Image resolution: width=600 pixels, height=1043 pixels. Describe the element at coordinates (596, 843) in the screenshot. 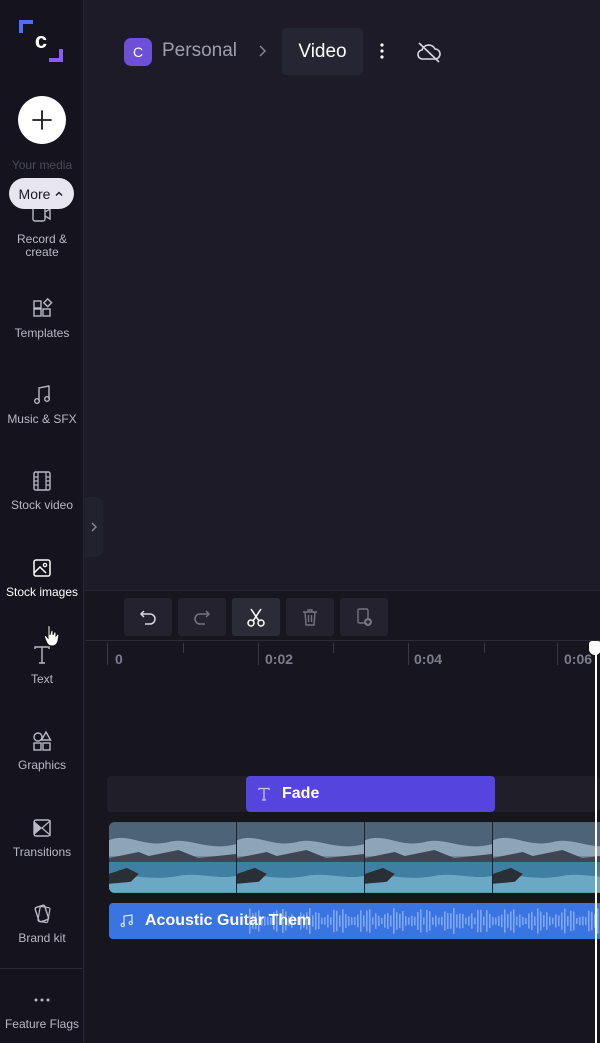

I see `playhead` at that location.